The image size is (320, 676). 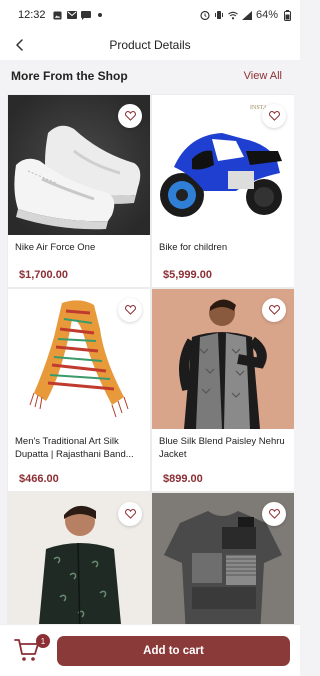 What do you see at coordinates (58, 15) in the screenshot?
I see `photo-icon` at bounding box center [58, 15].